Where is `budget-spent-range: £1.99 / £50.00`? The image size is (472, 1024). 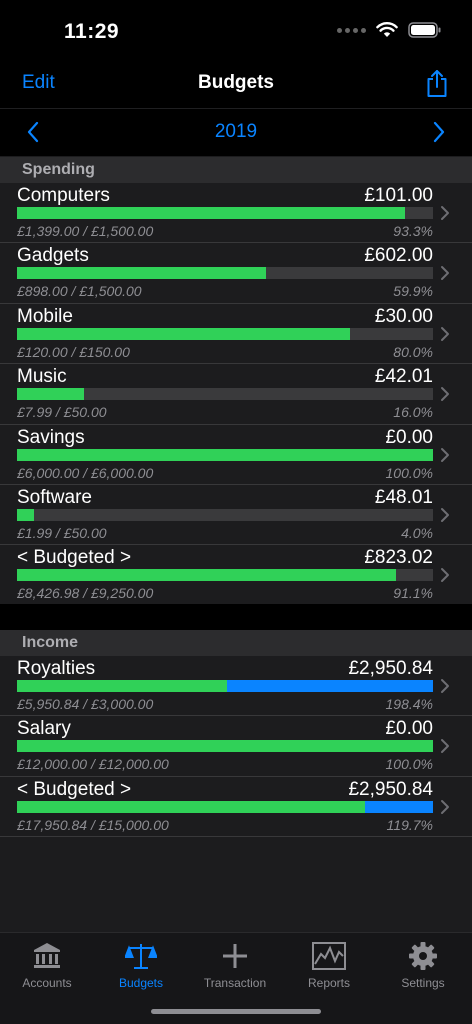 budget-spent-range: £1.99 / £50.00 is located at coordinates (62, 533).